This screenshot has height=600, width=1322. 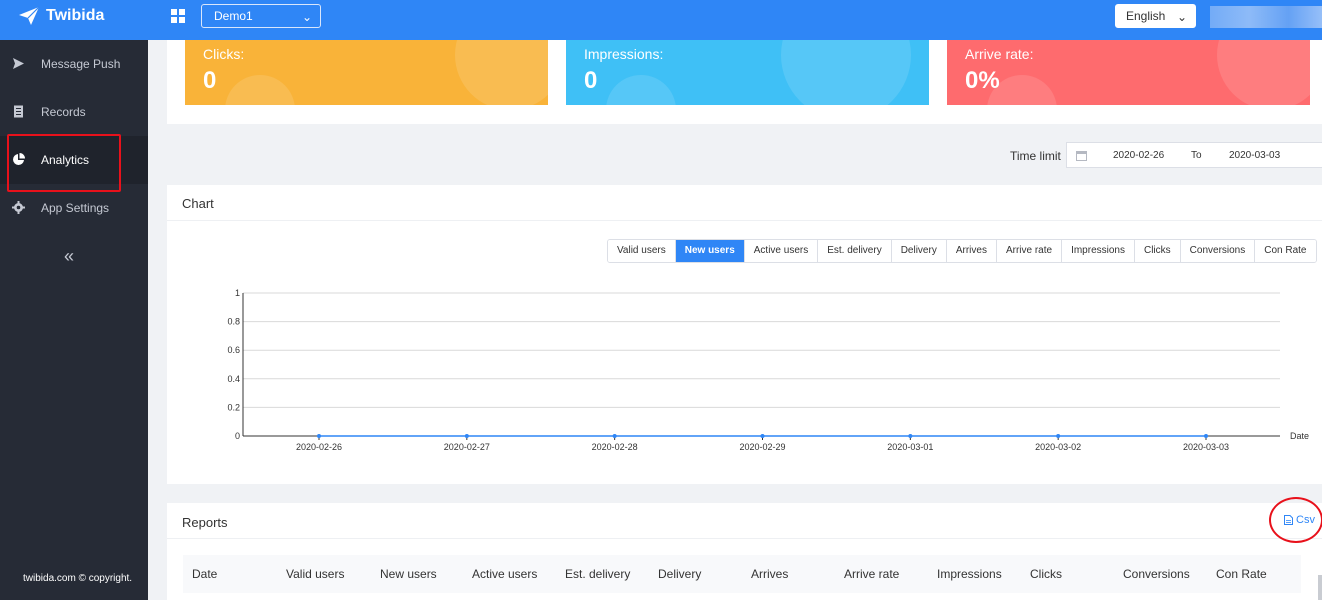 I want to click on y-tick-label: 0, so click(x=237, y=436).